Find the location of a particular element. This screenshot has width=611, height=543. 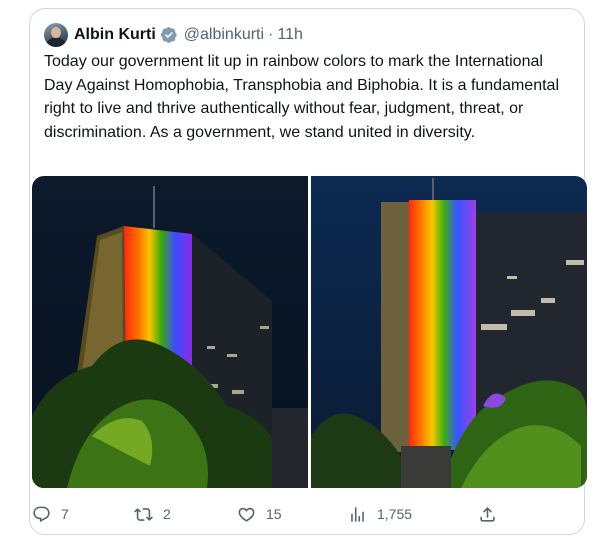

heart-icon is located at coordinates (246, 514).